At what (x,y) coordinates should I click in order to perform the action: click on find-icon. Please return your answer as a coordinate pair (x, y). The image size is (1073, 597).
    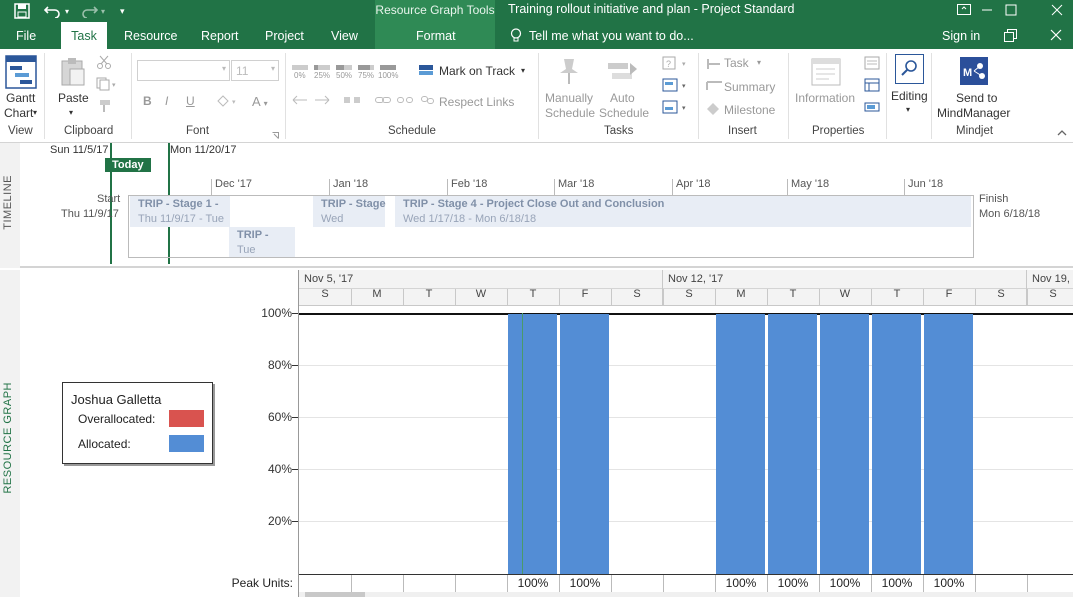
    Looking at the image, I should click on (909, 69).